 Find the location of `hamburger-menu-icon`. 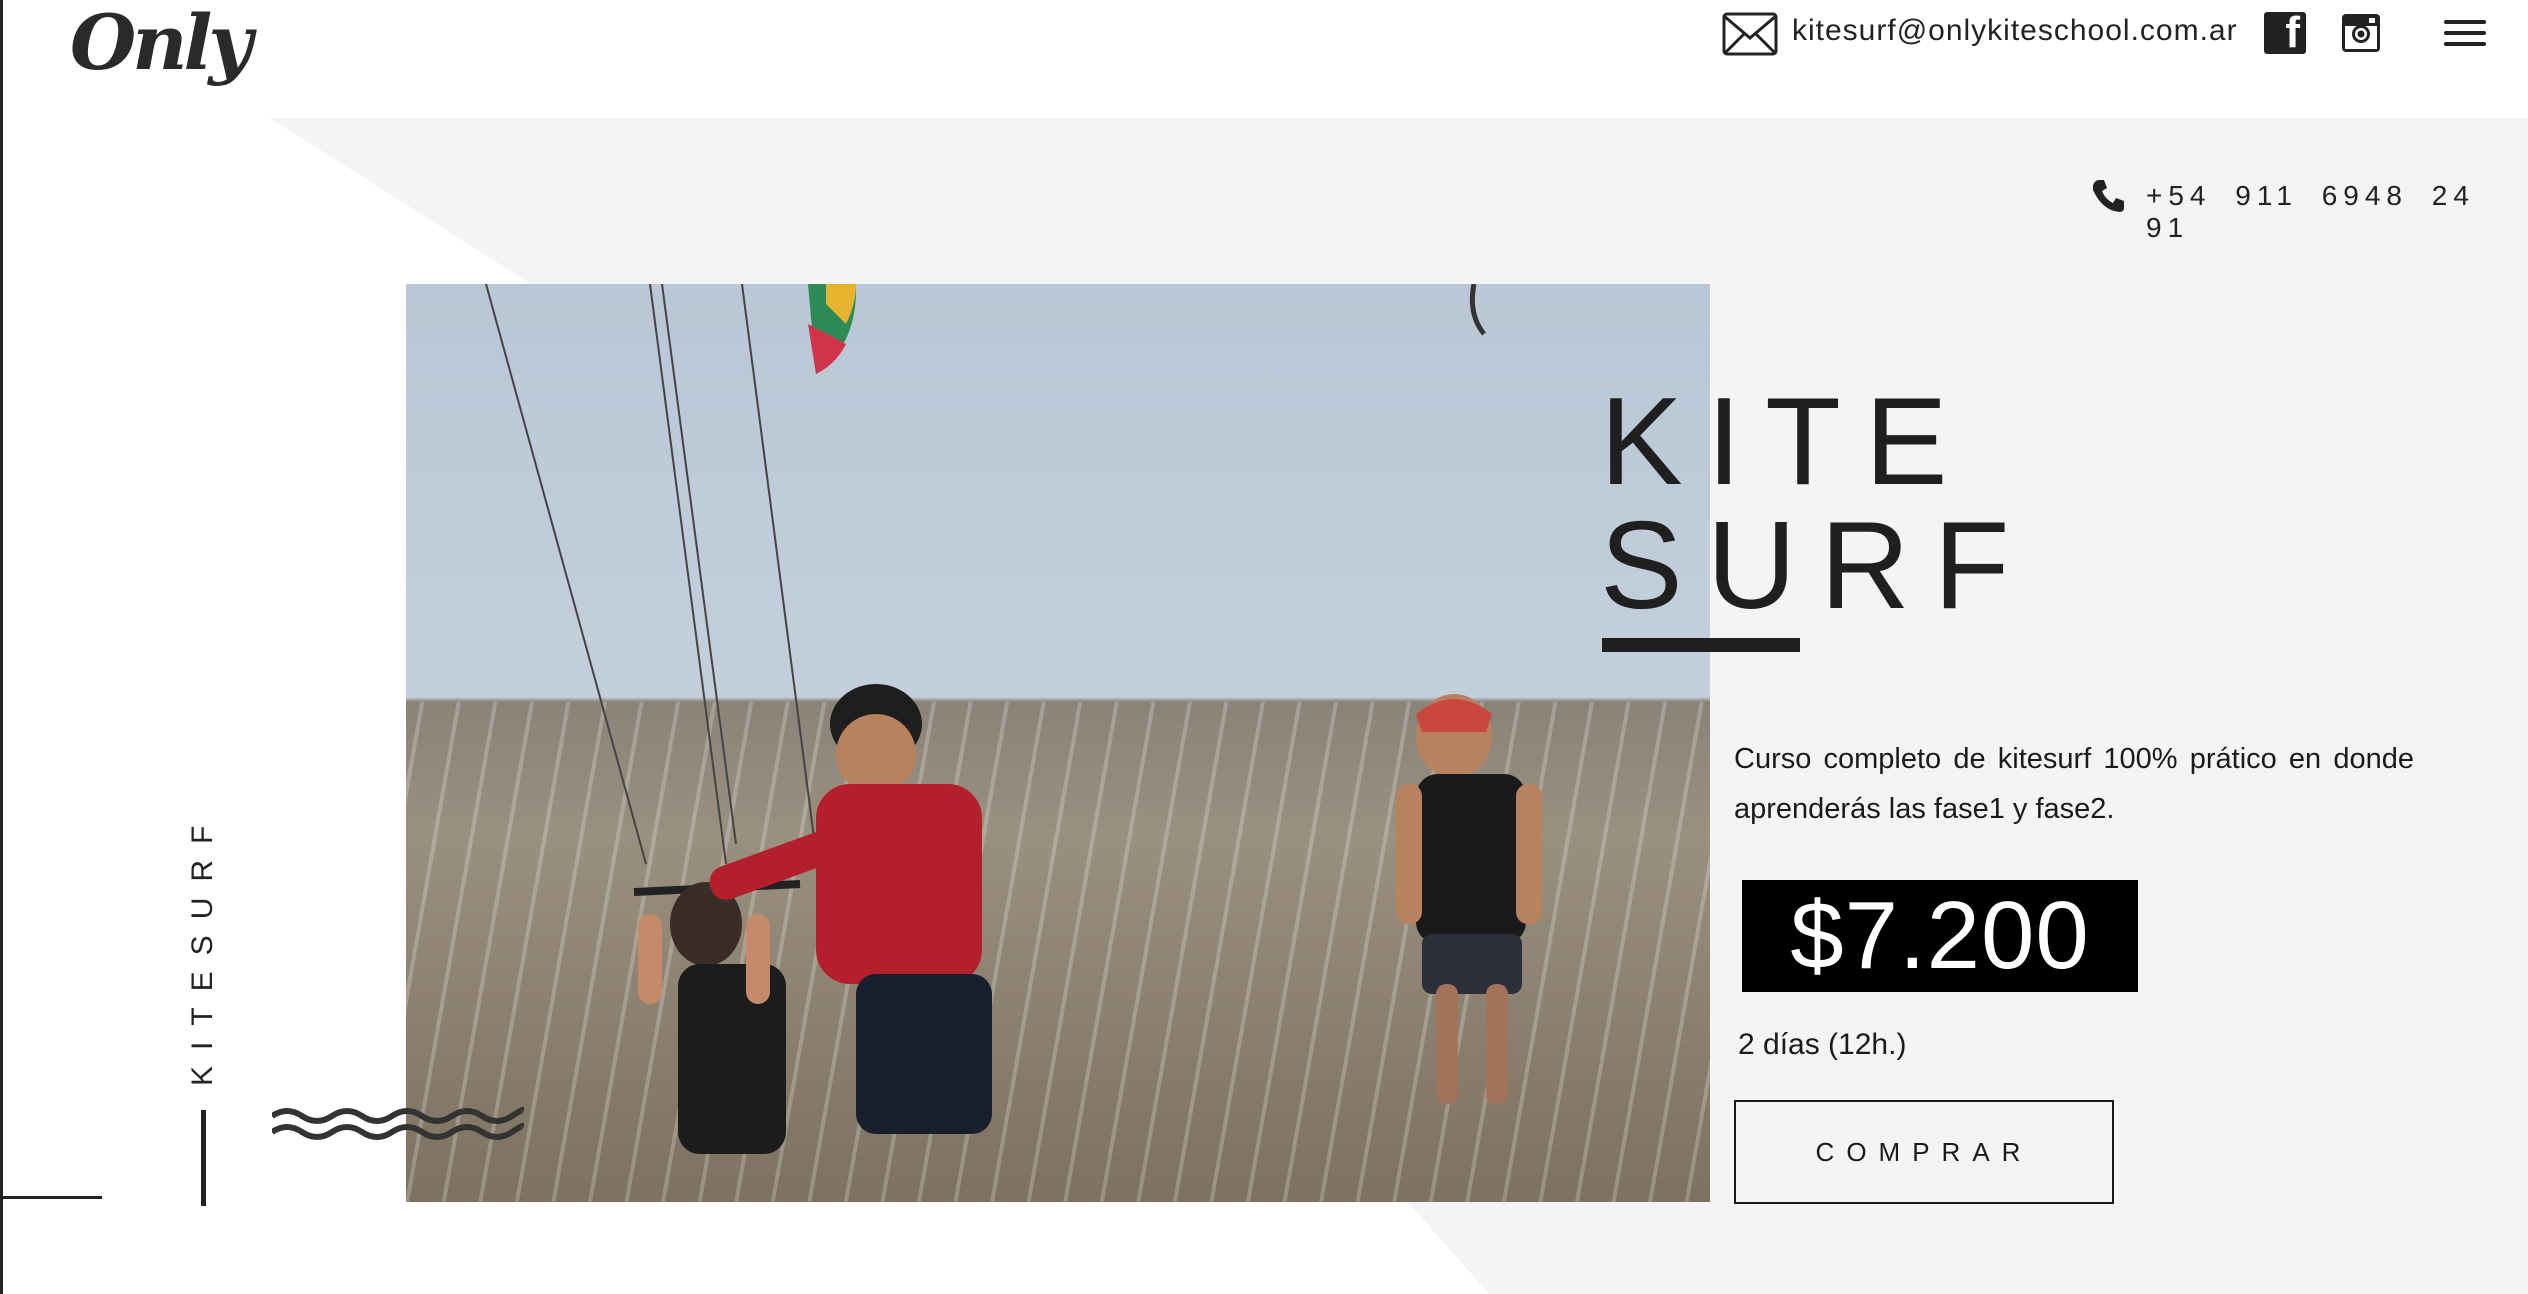

hamburger-menu-icon is located at coordinates (2465, 35).